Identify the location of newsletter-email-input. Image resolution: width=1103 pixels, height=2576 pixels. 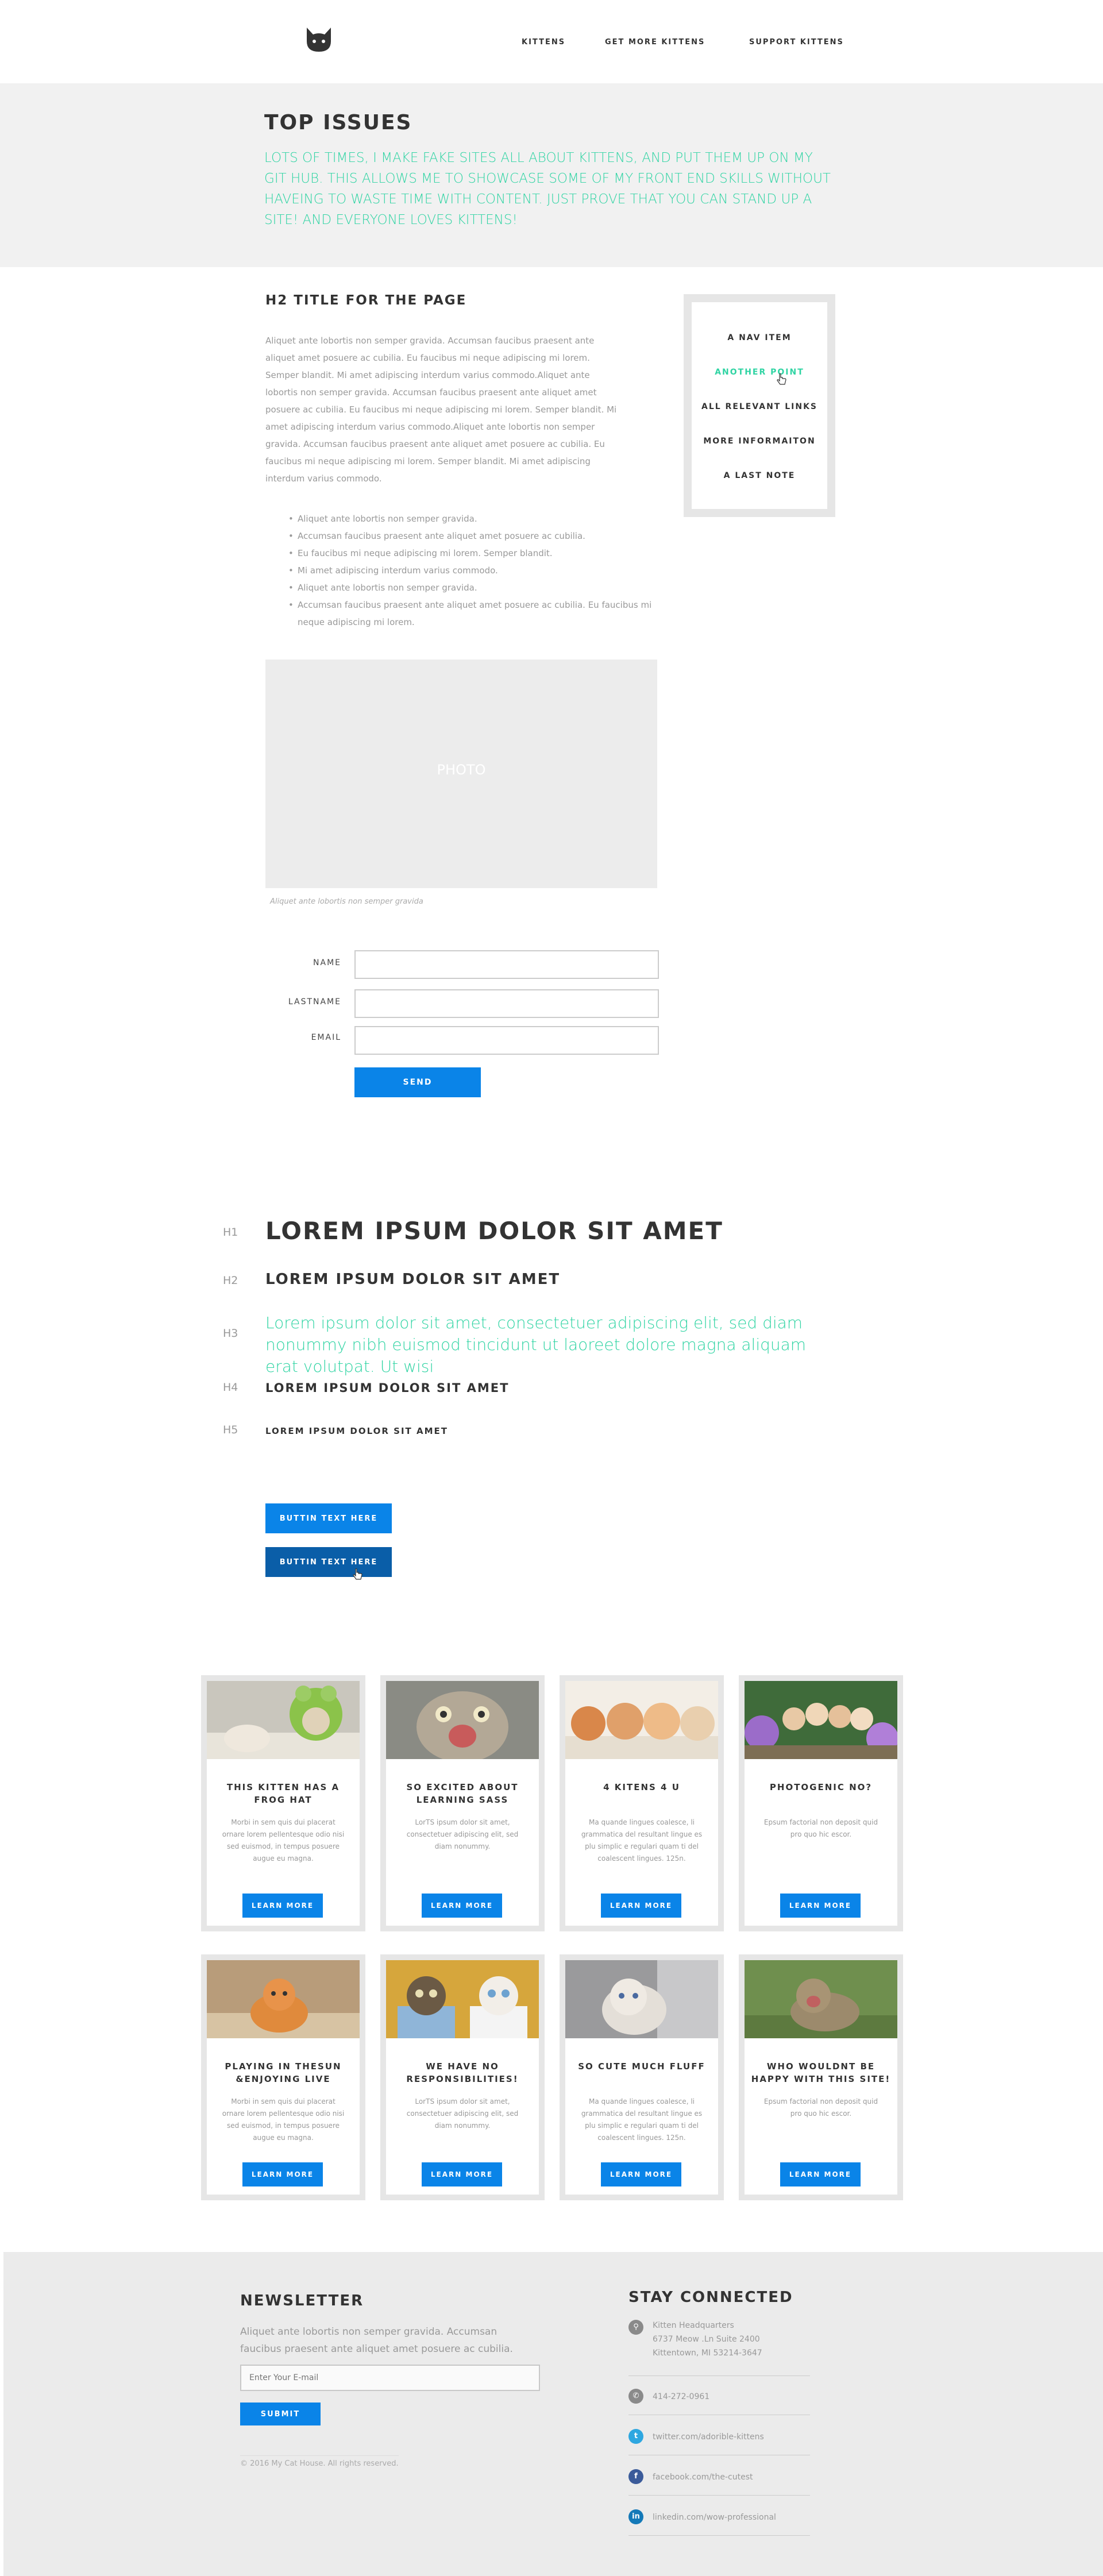
(390, 2378).